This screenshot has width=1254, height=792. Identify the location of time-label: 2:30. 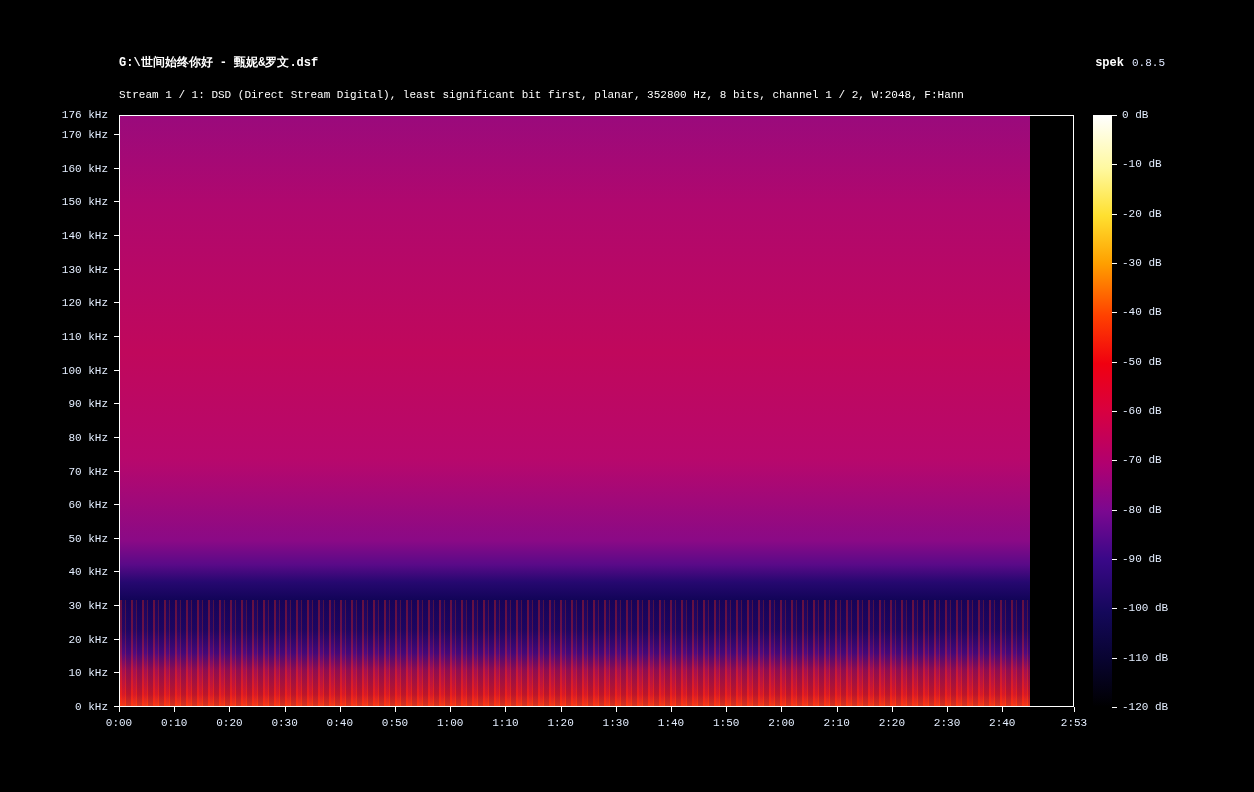
(947, 723).